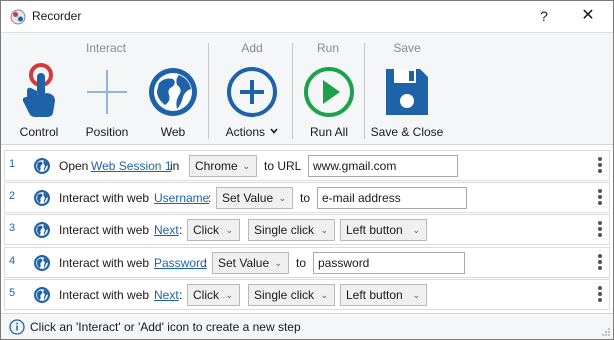 The height and width of the screenshot is (340, 614). Describe the element at coordinates (407, 48) in the screenshot. I see `group-label-save: Save` at that location.